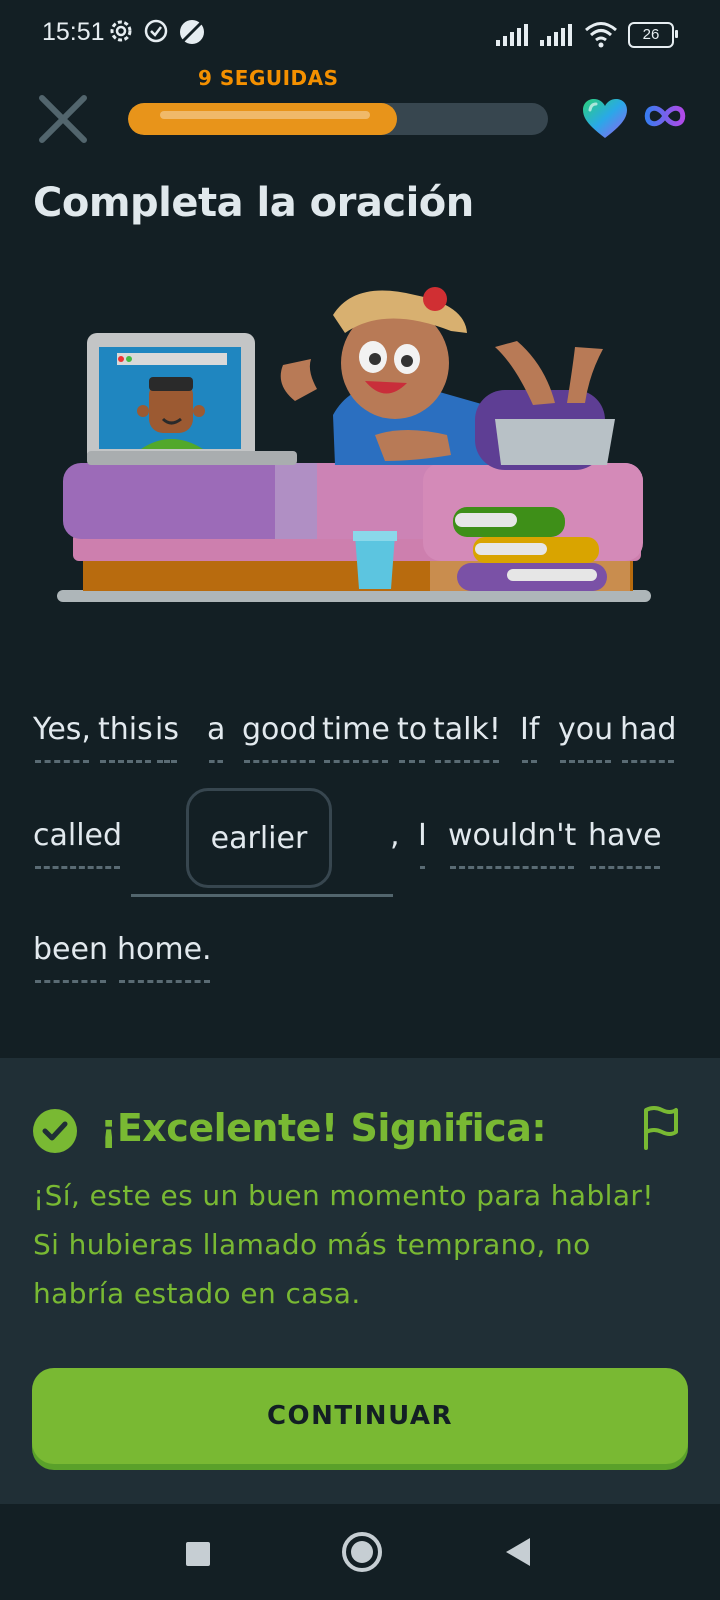  I want to click on flag-icon, so click(662, 1128).